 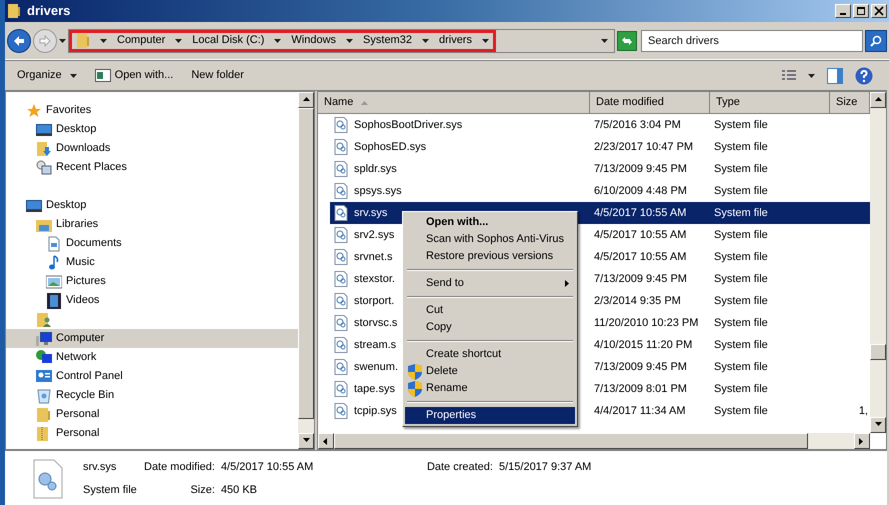 What do you see at coordinates (490, 239) in the screenshot?
I see `menu-item: Scan with Sophos Anti-Virus` at bounding box center [490, 239].